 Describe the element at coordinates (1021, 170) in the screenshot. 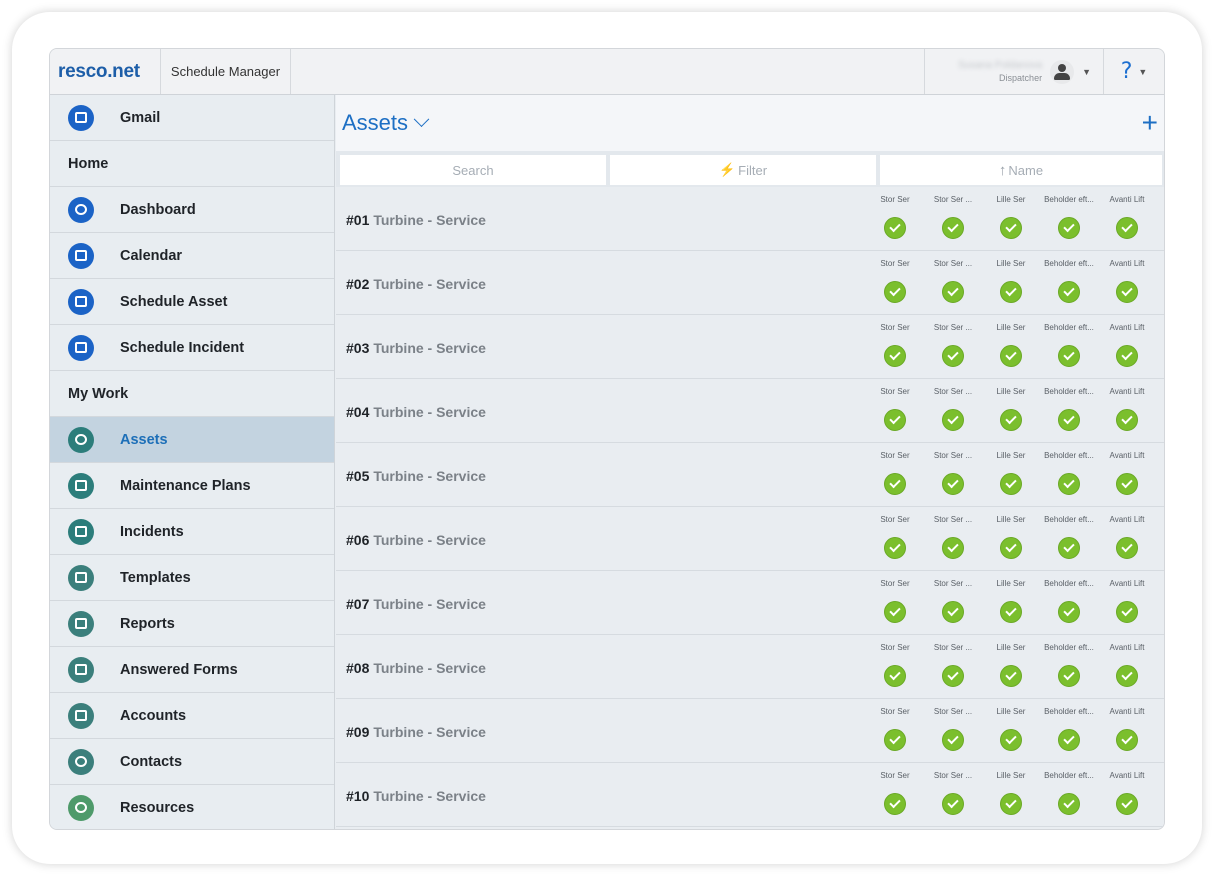

I see `sort-by-name-button: ↑ Name` at that location.